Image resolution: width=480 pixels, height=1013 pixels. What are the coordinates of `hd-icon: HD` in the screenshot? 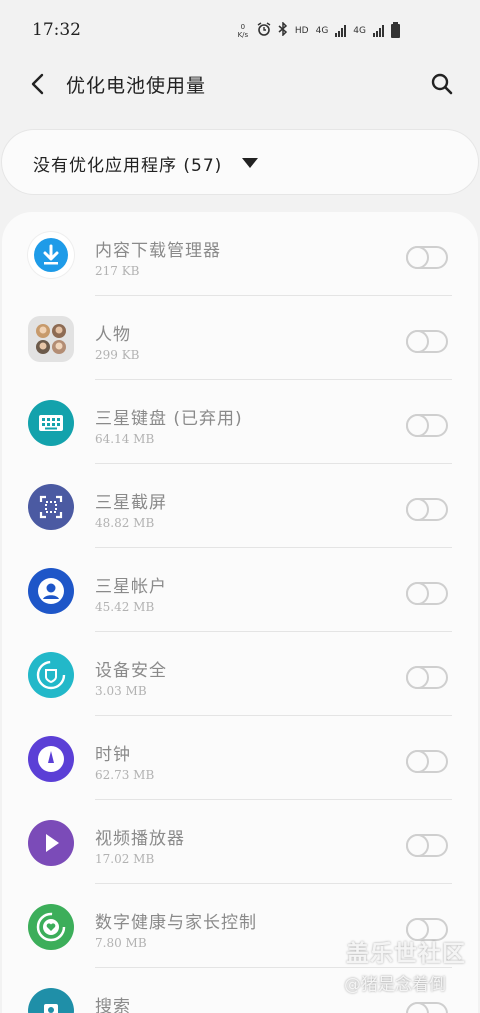 It's located at (301, 30).